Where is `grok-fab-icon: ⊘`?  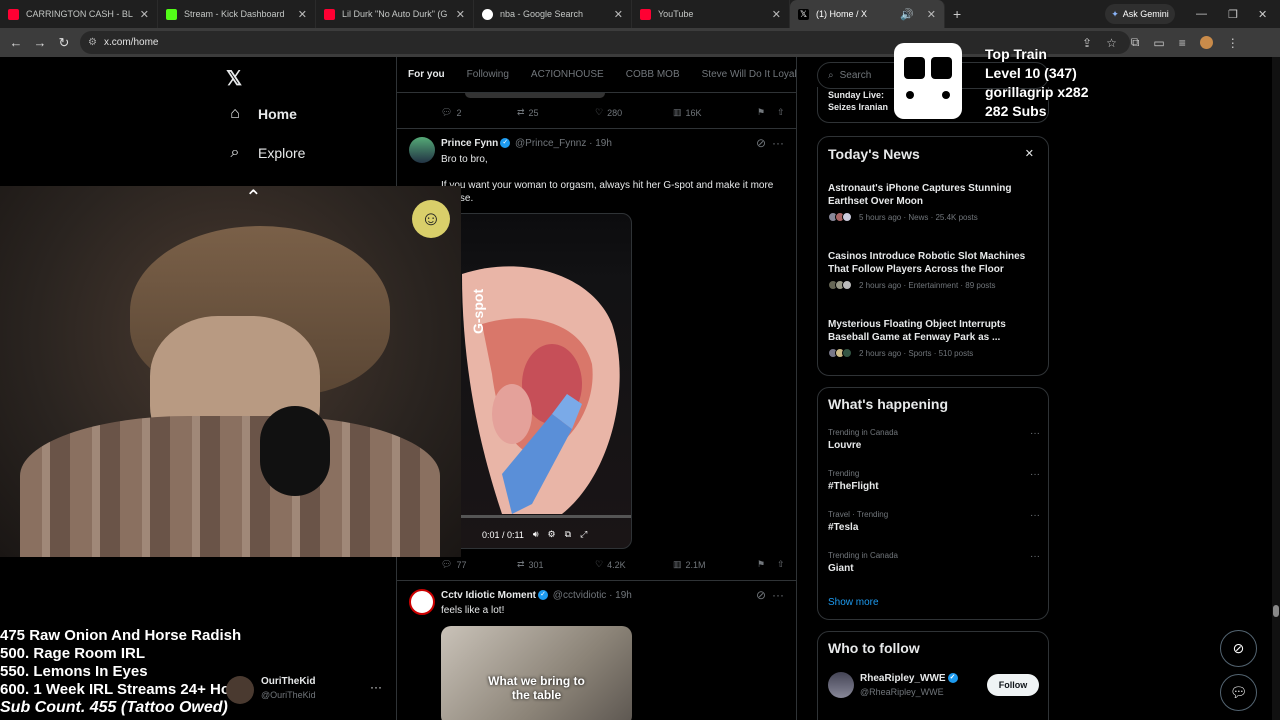
grok-fab-icon: ⊘ is located at coordinates (1238, 648).